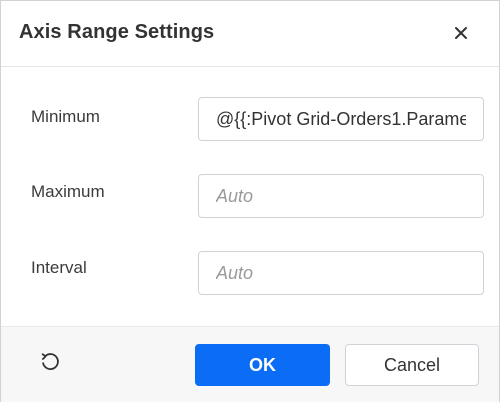 This screenshot has width=500, height=402. What do you see at coordinates (68, 191) in the screenshot?
I see `maximum-label: Maximum` at bounding box center [68, 191].